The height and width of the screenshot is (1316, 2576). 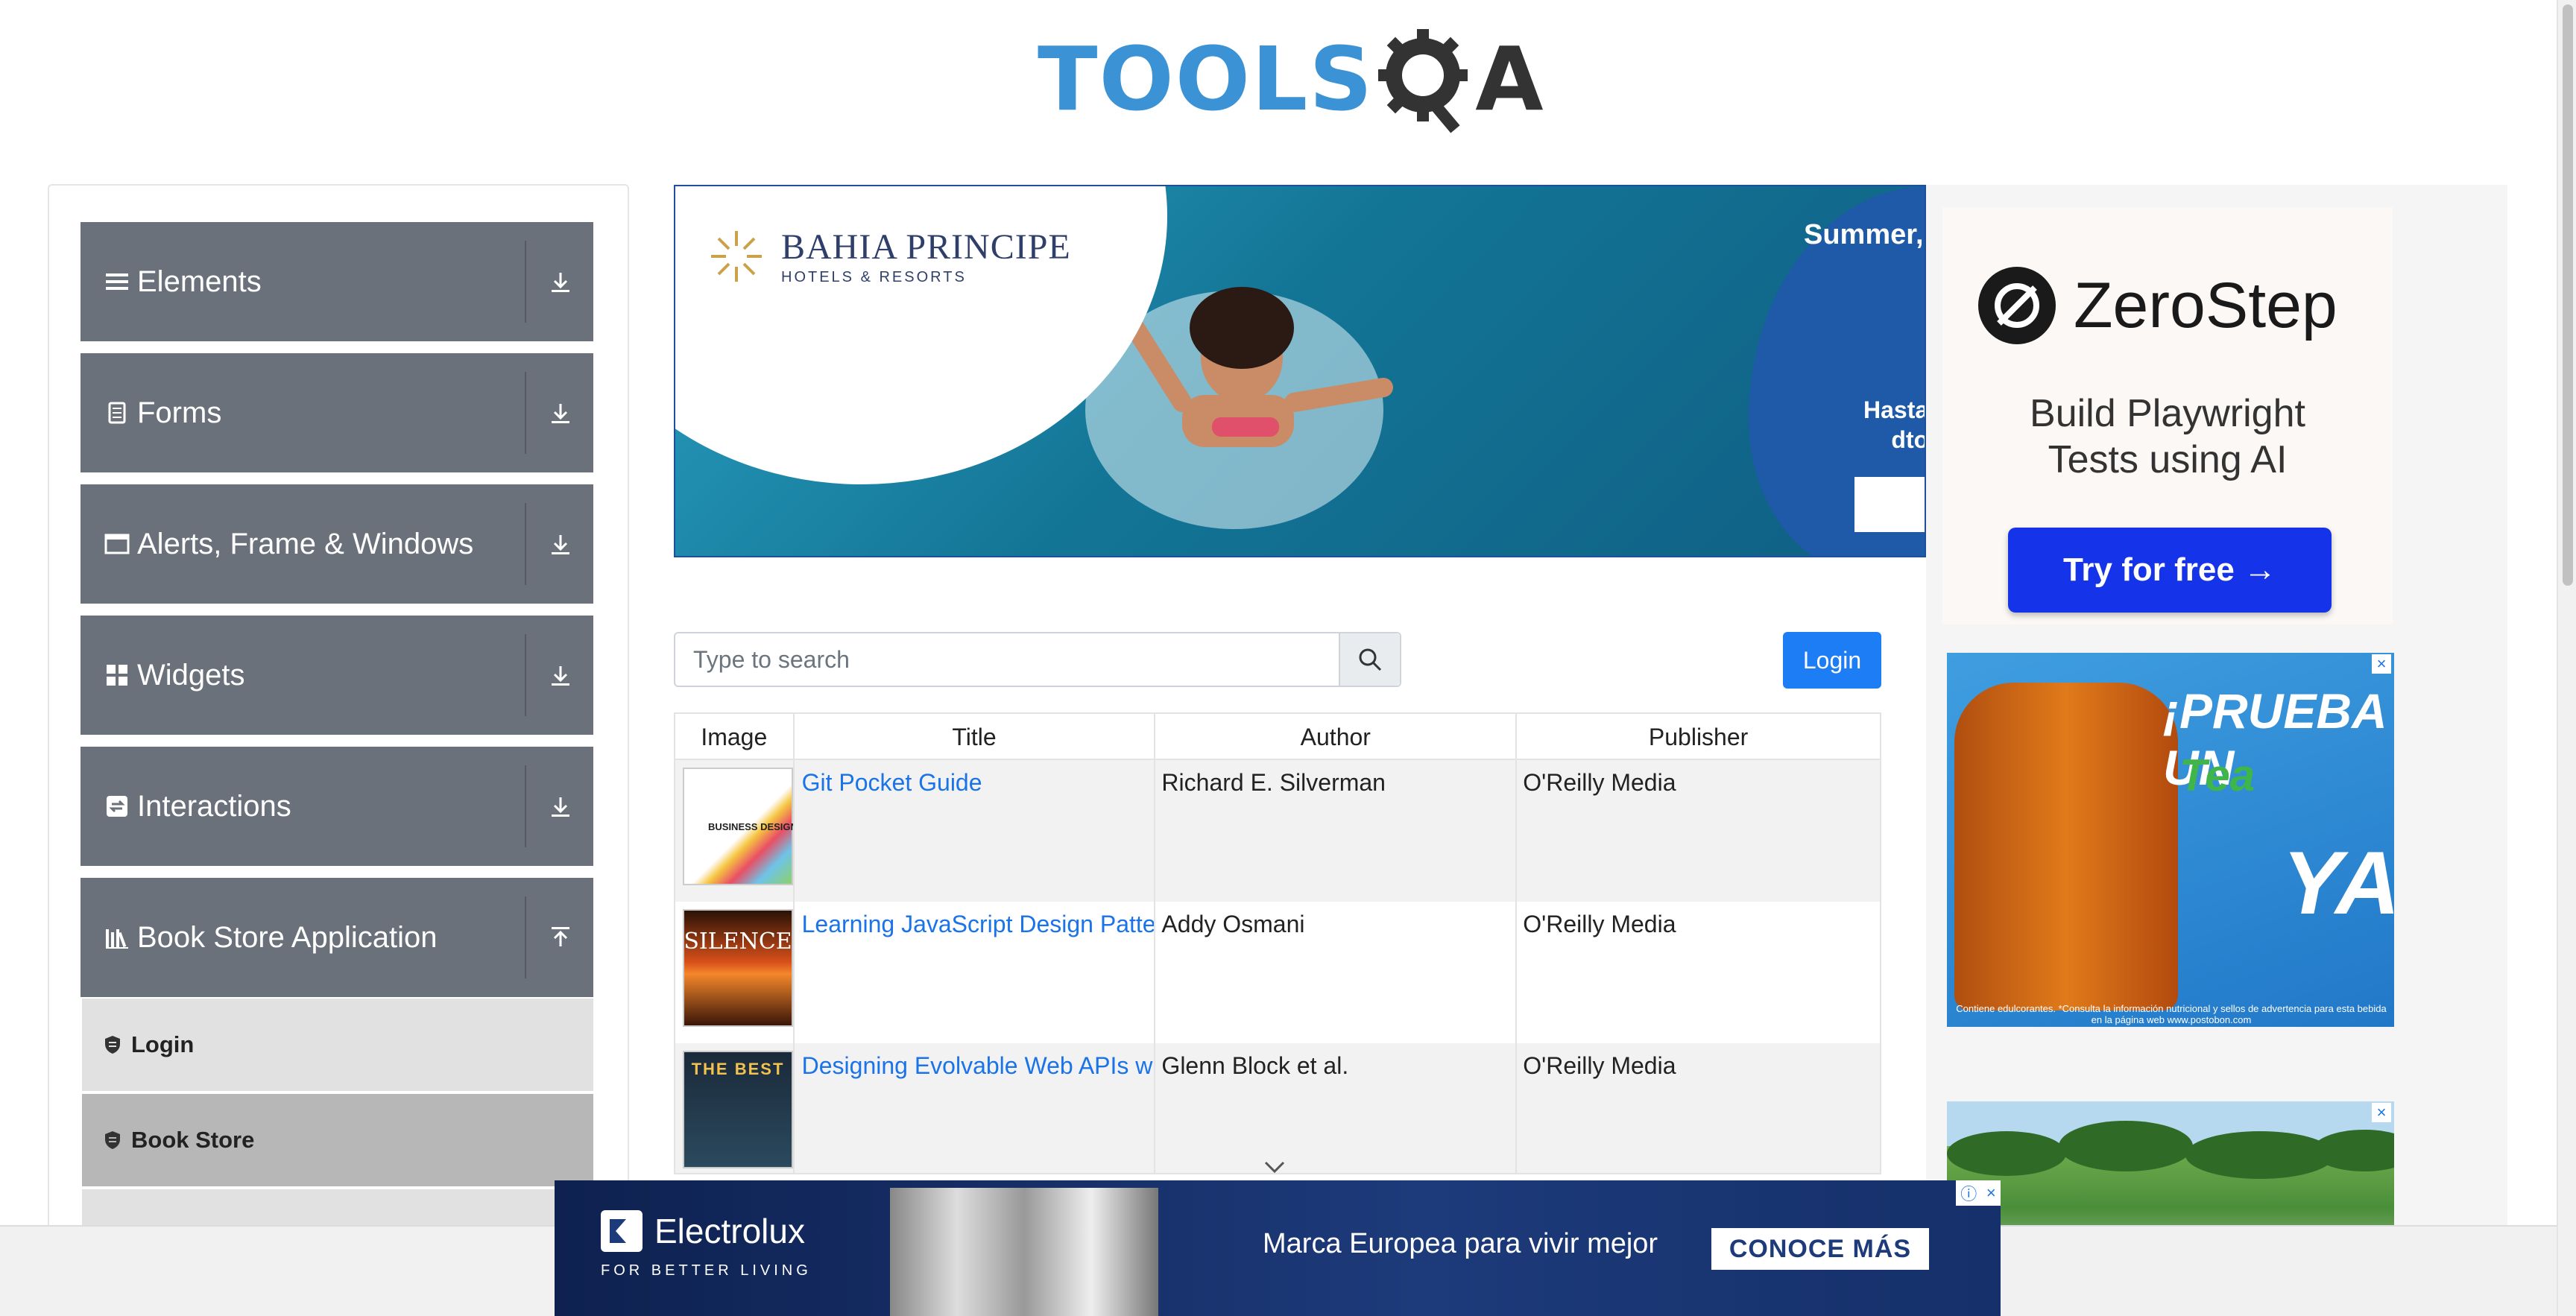 I want to click on sidebar-item-login: Login, so click(x=337, y=1045).